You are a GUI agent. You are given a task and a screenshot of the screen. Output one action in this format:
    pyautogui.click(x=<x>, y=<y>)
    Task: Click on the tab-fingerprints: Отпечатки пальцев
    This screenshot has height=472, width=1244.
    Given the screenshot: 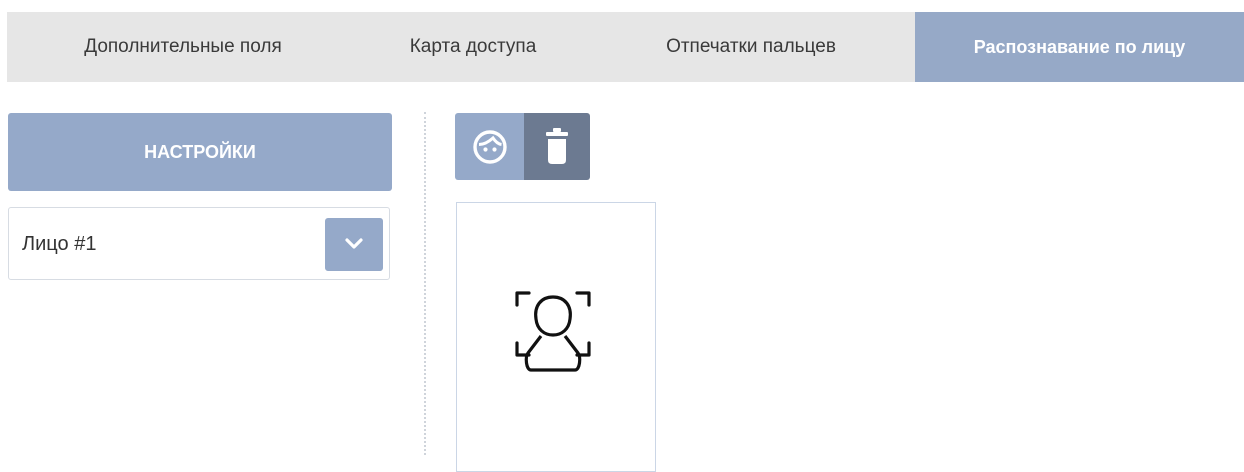 What is the action you would take?
    pyautogui.click(x=751, y=47)
    